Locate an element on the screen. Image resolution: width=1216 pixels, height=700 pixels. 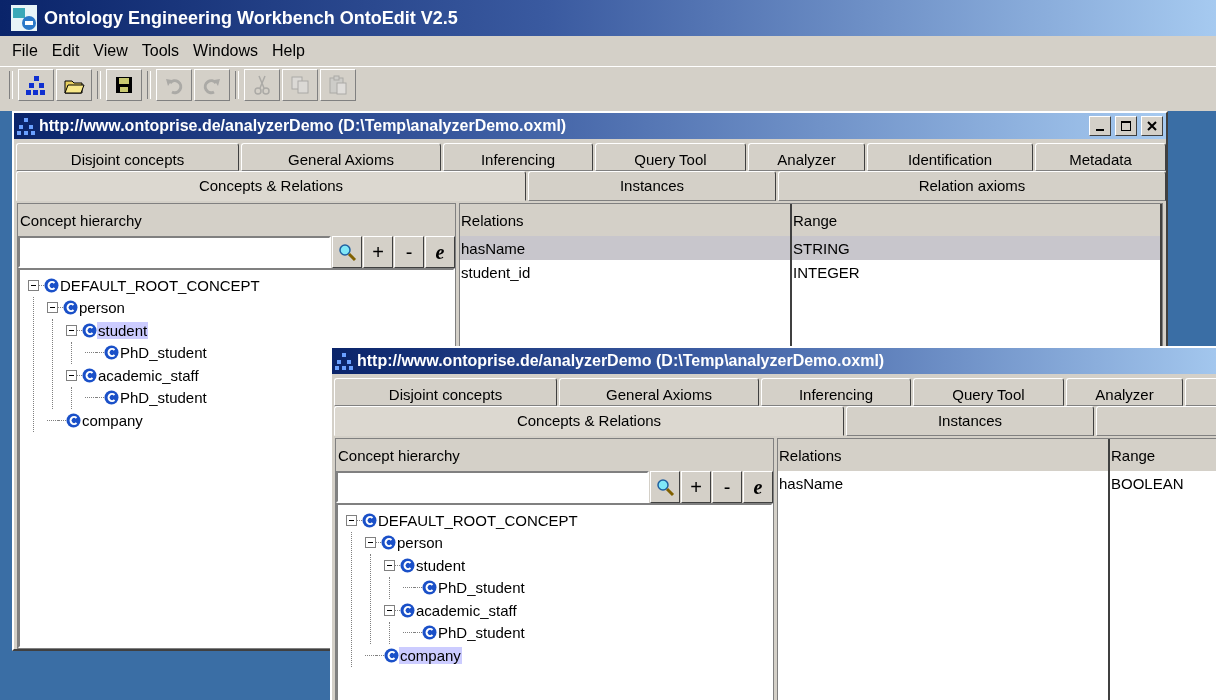
tab is located at coordinates (1156, 421).